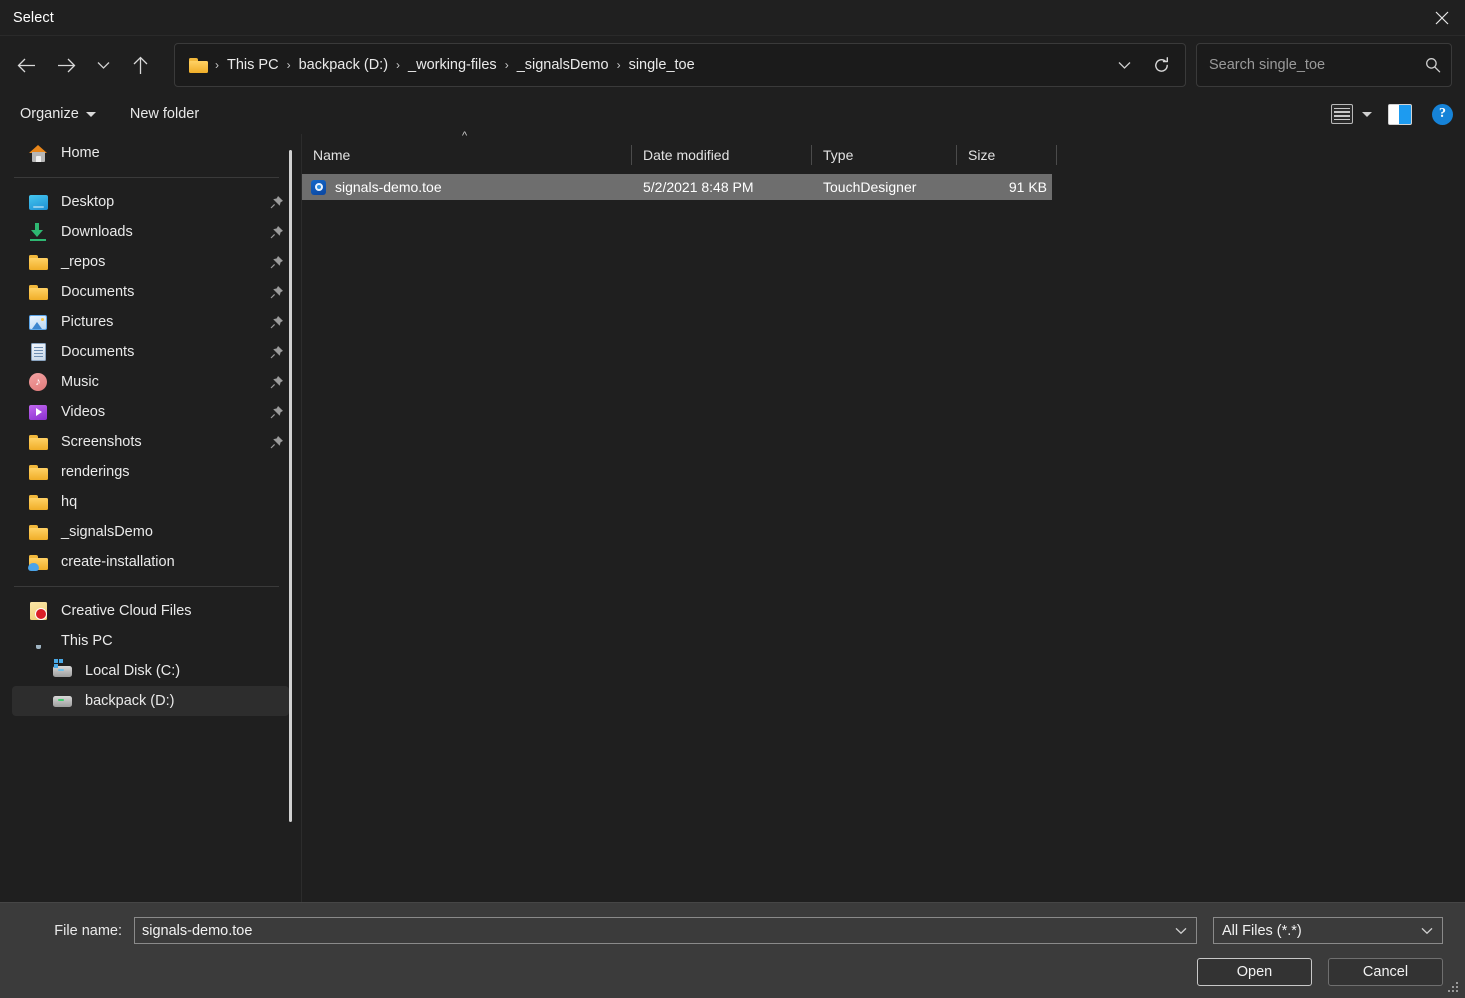 This screenshot has width=1465, height=998. I want to click on back-icon, so click(26, 65).